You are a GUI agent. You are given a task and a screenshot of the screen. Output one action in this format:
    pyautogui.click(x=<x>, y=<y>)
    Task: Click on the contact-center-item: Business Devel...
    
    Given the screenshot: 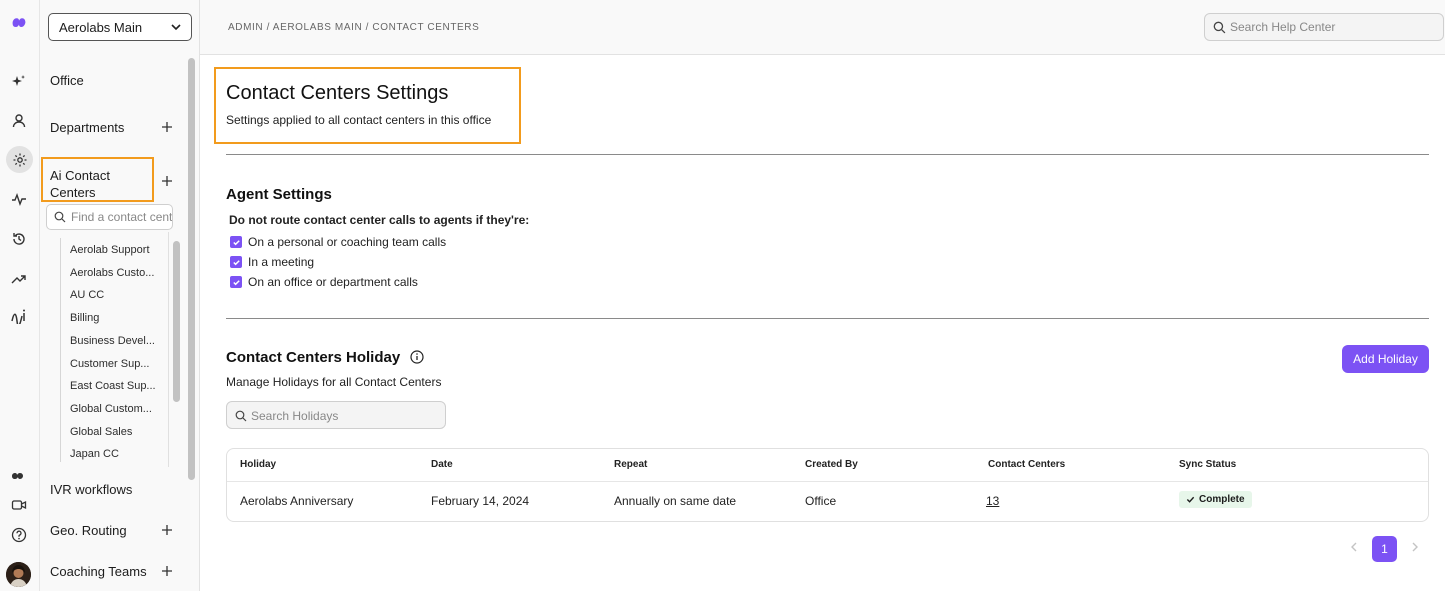 What is the action you would take?
    pyautogui.click(x=112, y=341)
    